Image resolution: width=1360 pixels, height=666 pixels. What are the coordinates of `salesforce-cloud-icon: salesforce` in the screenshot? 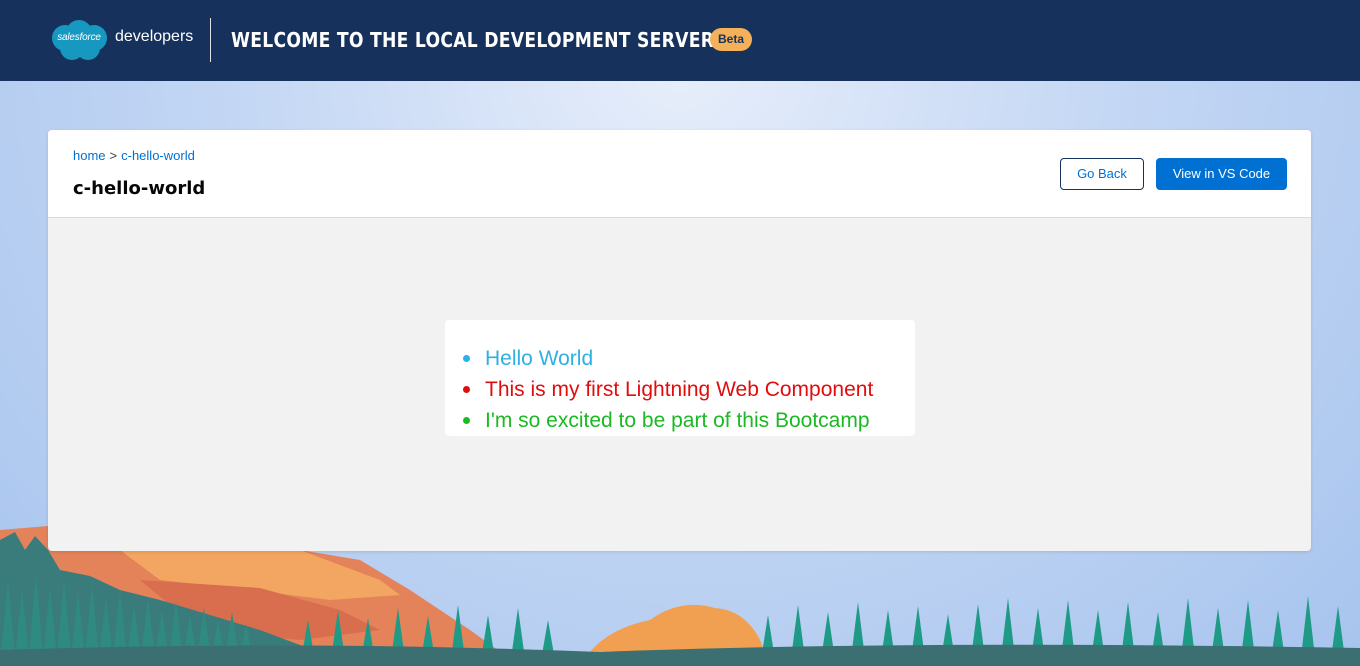 It's located at (79, 40).